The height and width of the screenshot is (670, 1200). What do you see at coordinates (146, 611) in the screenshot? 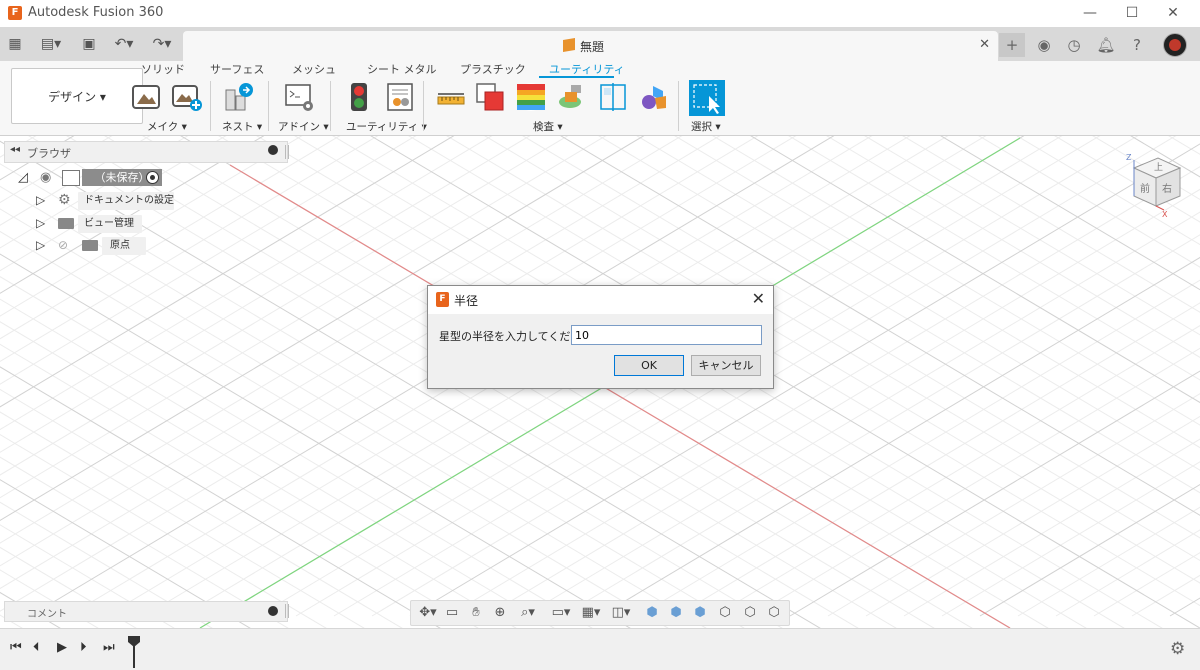
I see `comments-panel: コメント` at bounding box center [146, 611].